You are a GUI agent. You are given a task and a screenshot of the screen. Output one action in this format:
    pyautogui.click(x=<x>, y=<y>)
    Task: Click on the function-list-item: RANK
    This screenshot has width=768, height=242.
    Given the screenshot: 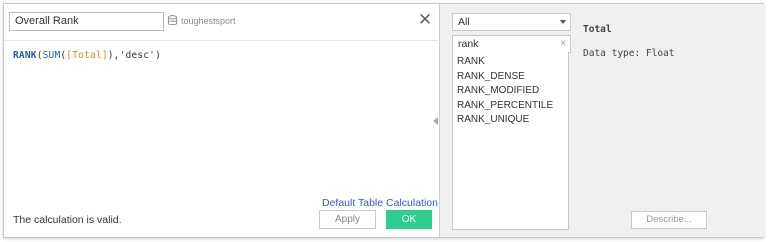 What is the action you would take?
    pyautogui.click(x=510, y=62)
    